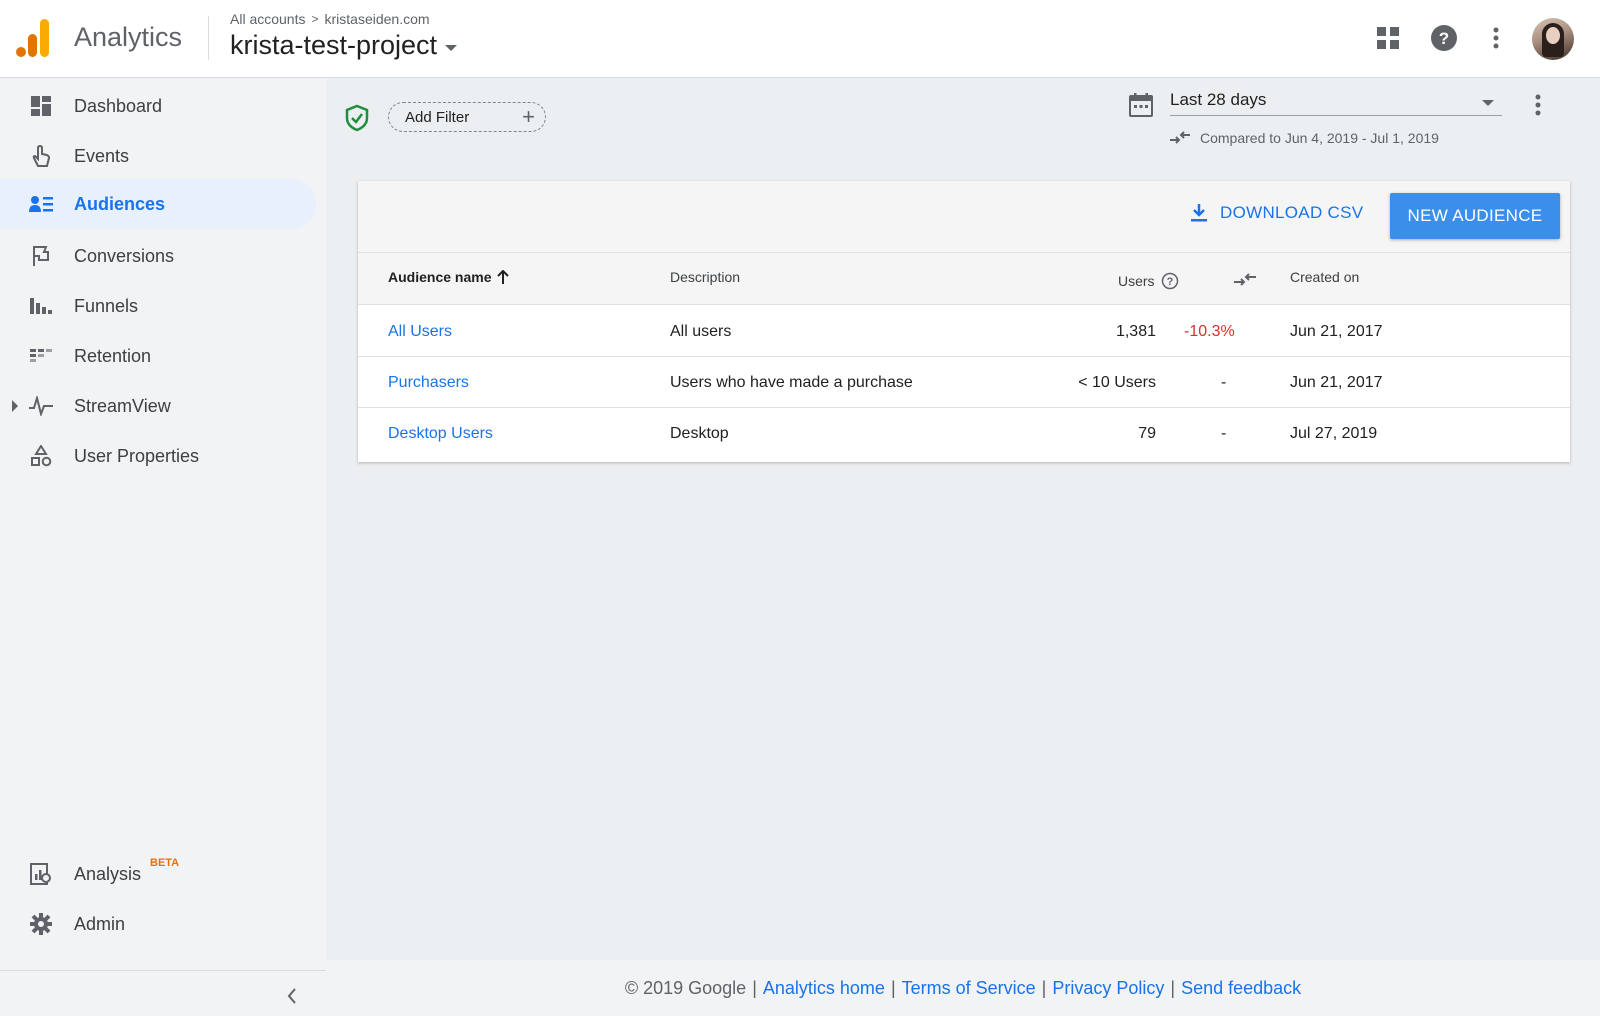  What do you see at coordinates (292, 996) in the screenshot?
I see `collapse-sidebar-icon` at bounding box center [292, 996].